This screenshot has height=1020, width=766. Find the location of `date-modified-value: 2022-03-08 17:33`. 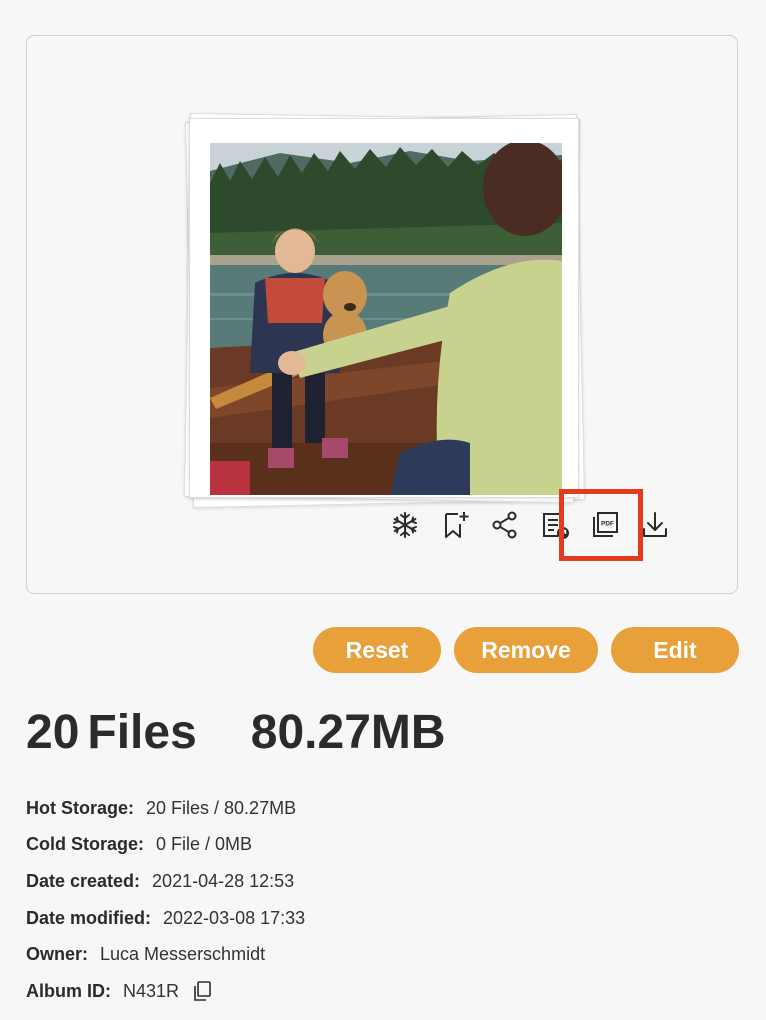

date-modified-value: 2022-03-08 17:33 is located at coordinates (234, 917).